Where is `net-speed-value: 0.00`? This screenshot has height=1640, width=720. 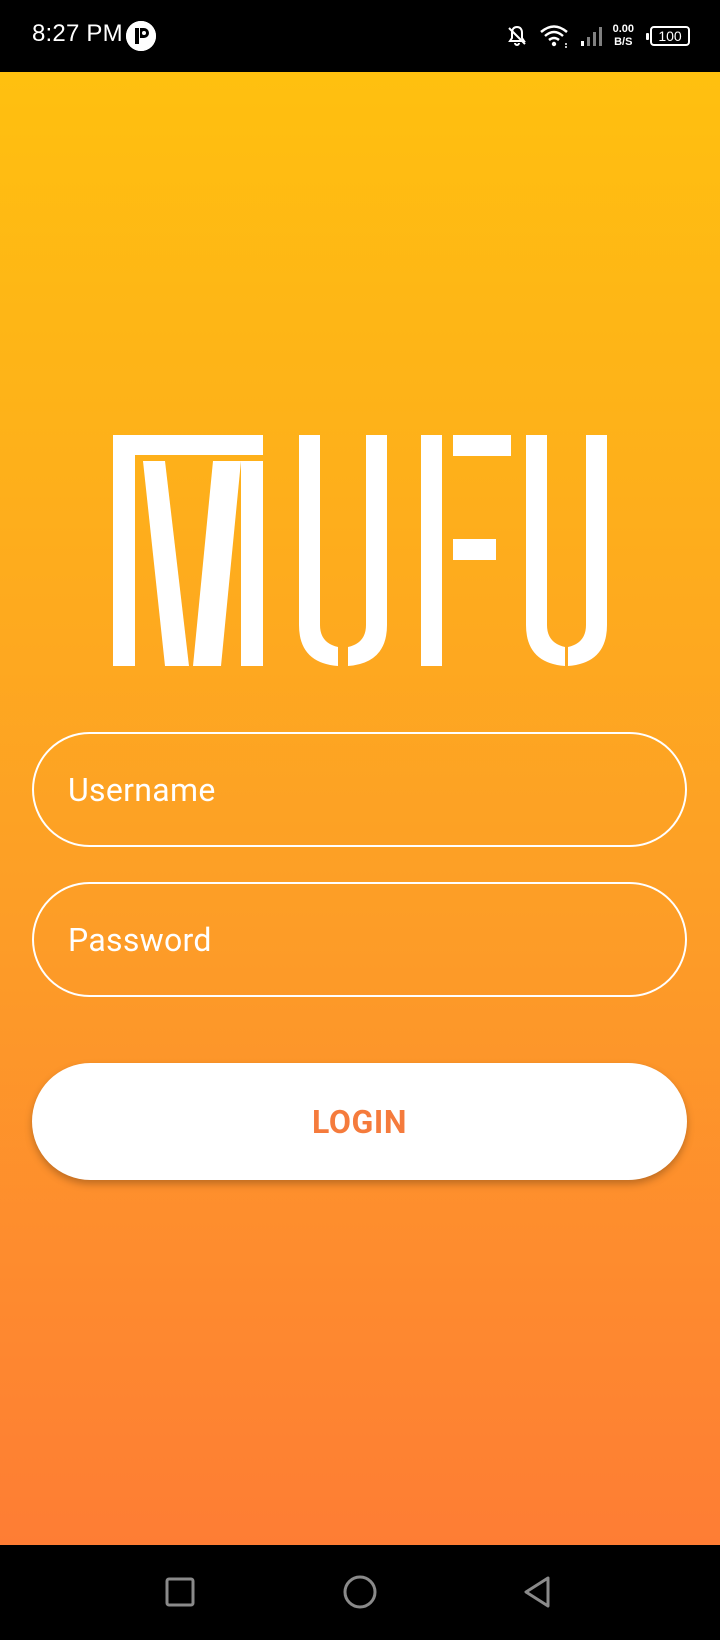
net-speed-value: 0.00 is located at coordinates (623, 29).